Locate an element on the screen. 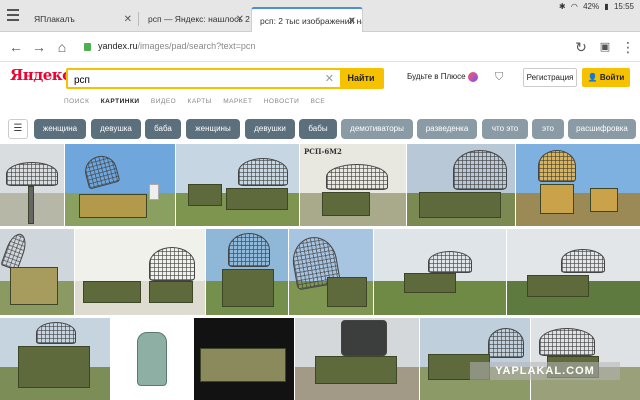 Image resolution: width=640 pixels, height=400 pixels. service-all: ВСЕ is located at coordinates (318, 101).